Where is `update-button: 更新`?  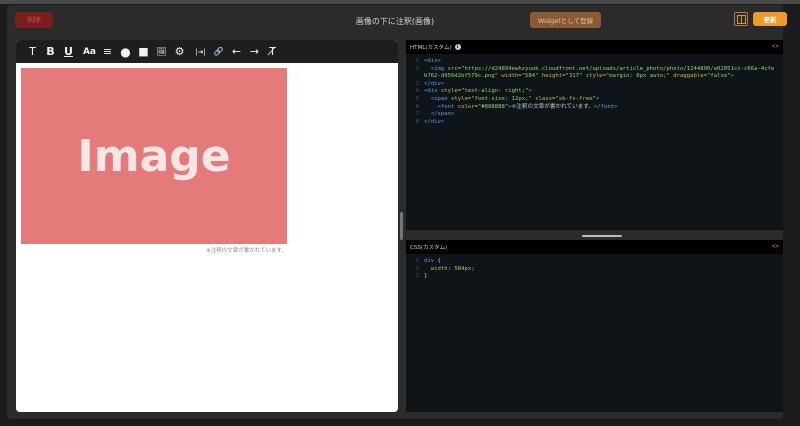 update-button: 更新 is located at coordinates (770, 19).